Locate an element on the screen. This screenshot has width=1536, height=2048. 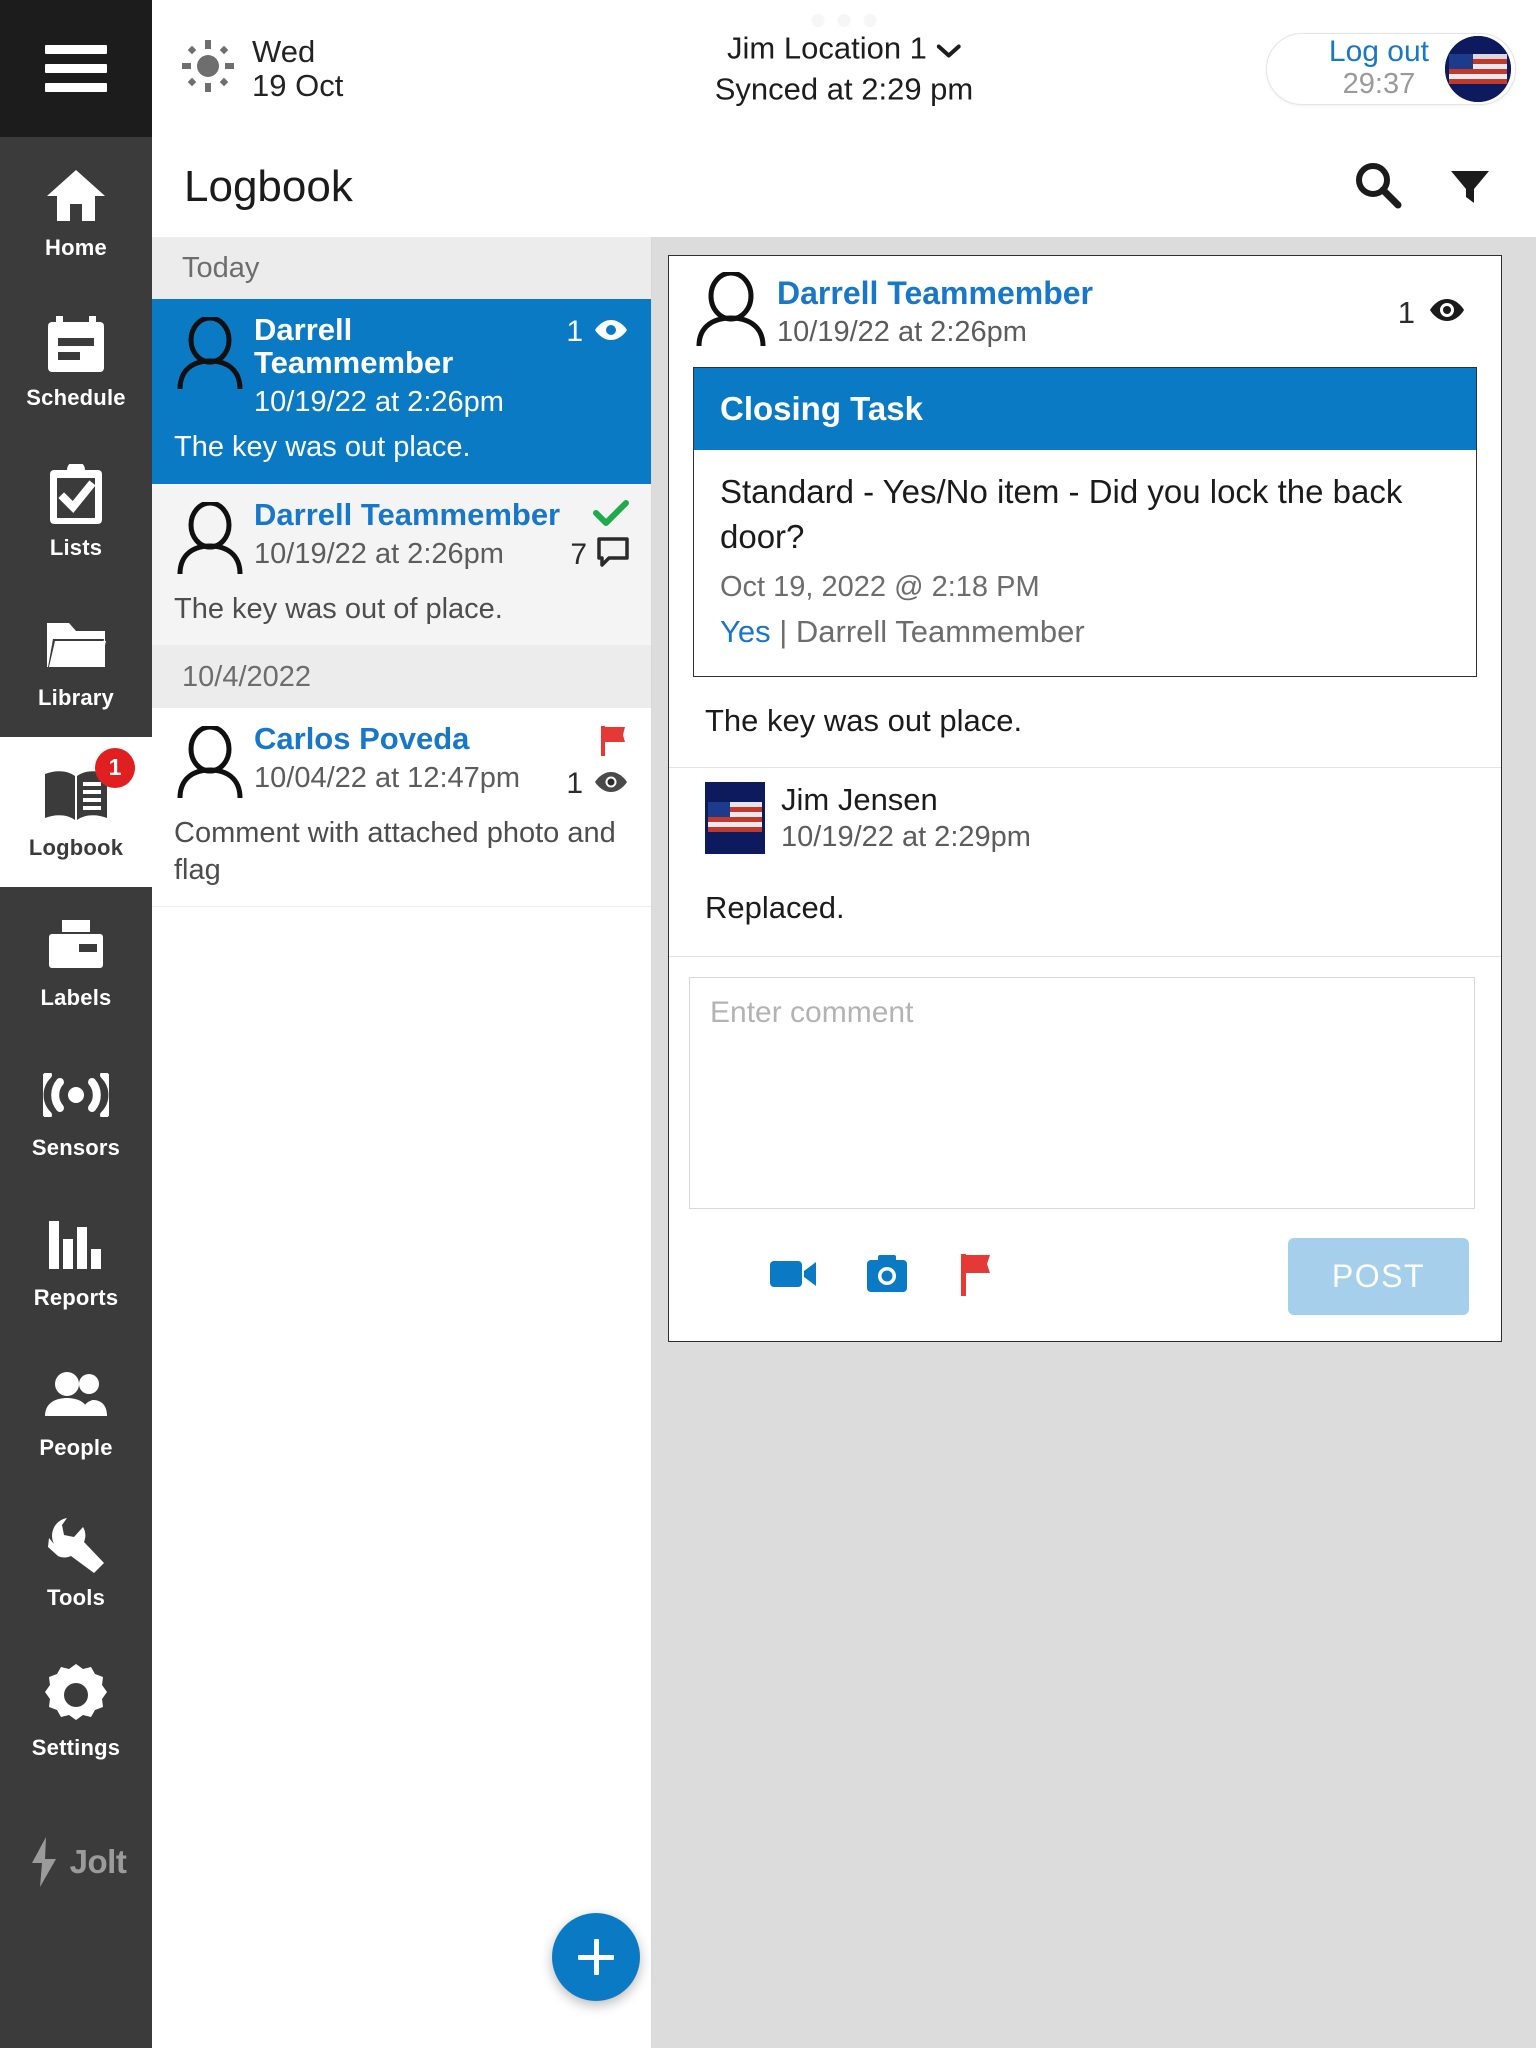
list-item: Darrell Teammember 10/19/22 at 2:26pm 1 is located at coordinates (401, 392).